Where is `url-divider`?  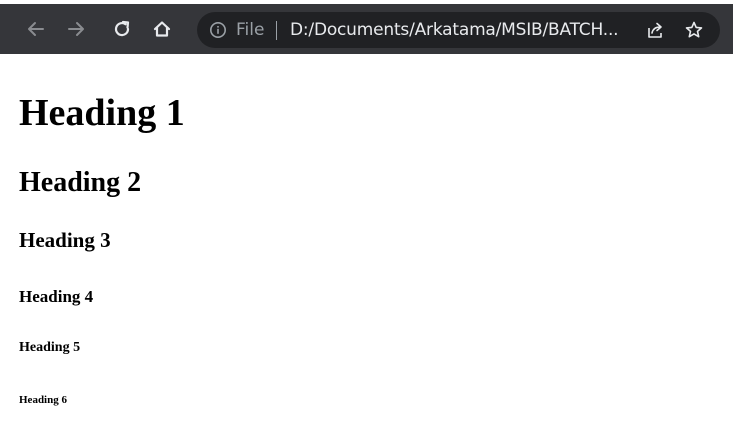 url-divider is located at coordinates (276, 30).